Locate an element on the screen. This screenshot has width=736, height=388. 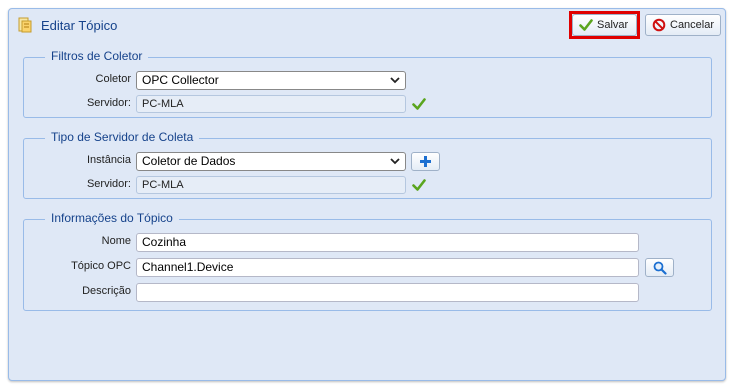
add-instance-button is located at coordinates (425, 161).